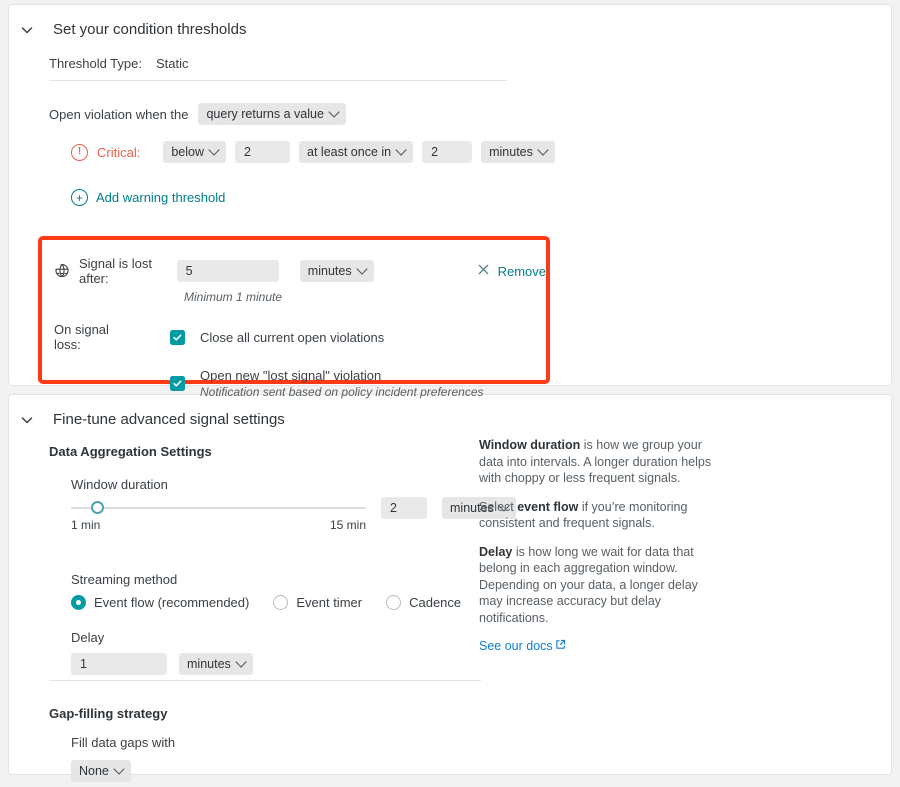 This screenshot has width=900, height=787. I want to click on critical-frequency-select: at least once in, so click(356, 152).